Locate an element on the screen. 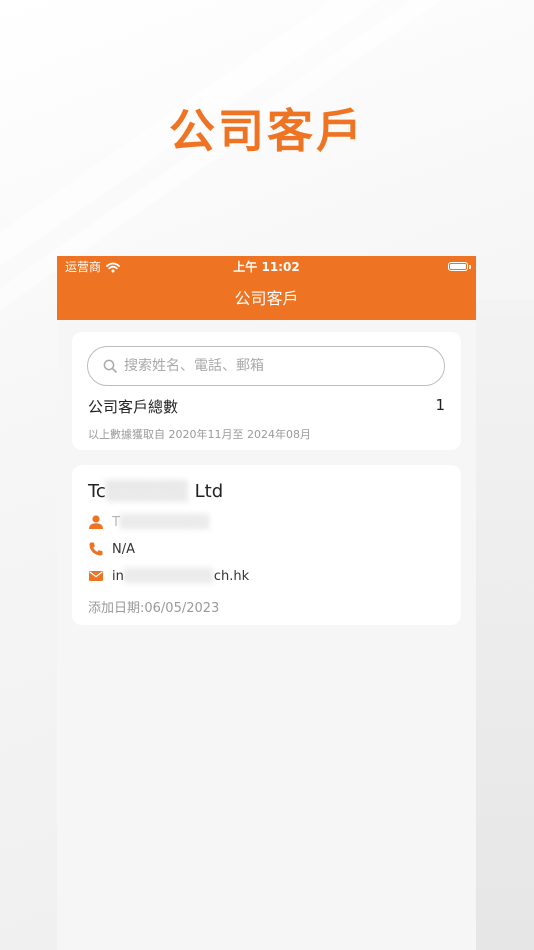  battery-level is located at coordinates (458, 266).